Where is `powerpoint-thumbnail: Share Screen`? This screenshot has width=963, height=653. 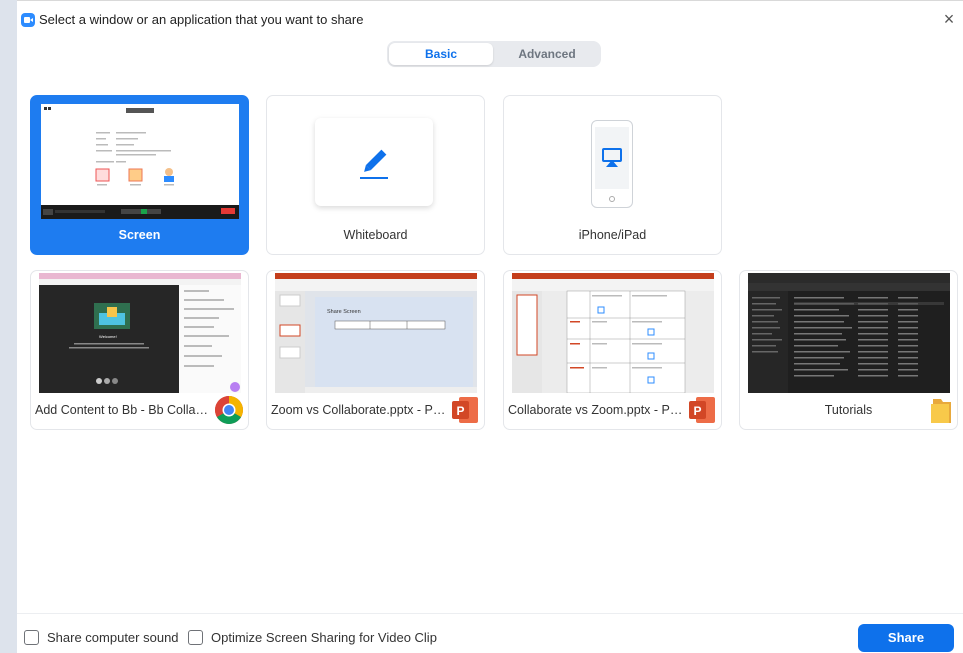
powerpoint-thumbnail: Share Screen is located at coordinates (376, 333).